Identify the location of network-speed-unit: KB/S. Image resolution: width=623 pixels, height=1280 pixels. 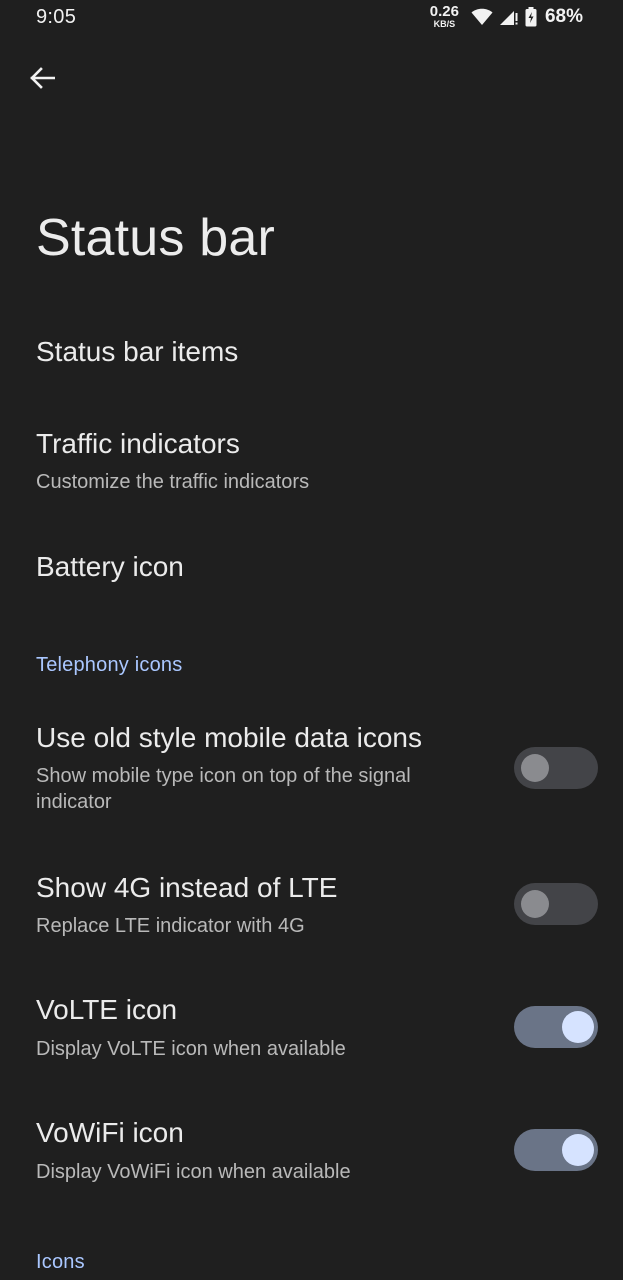
(444, 24).